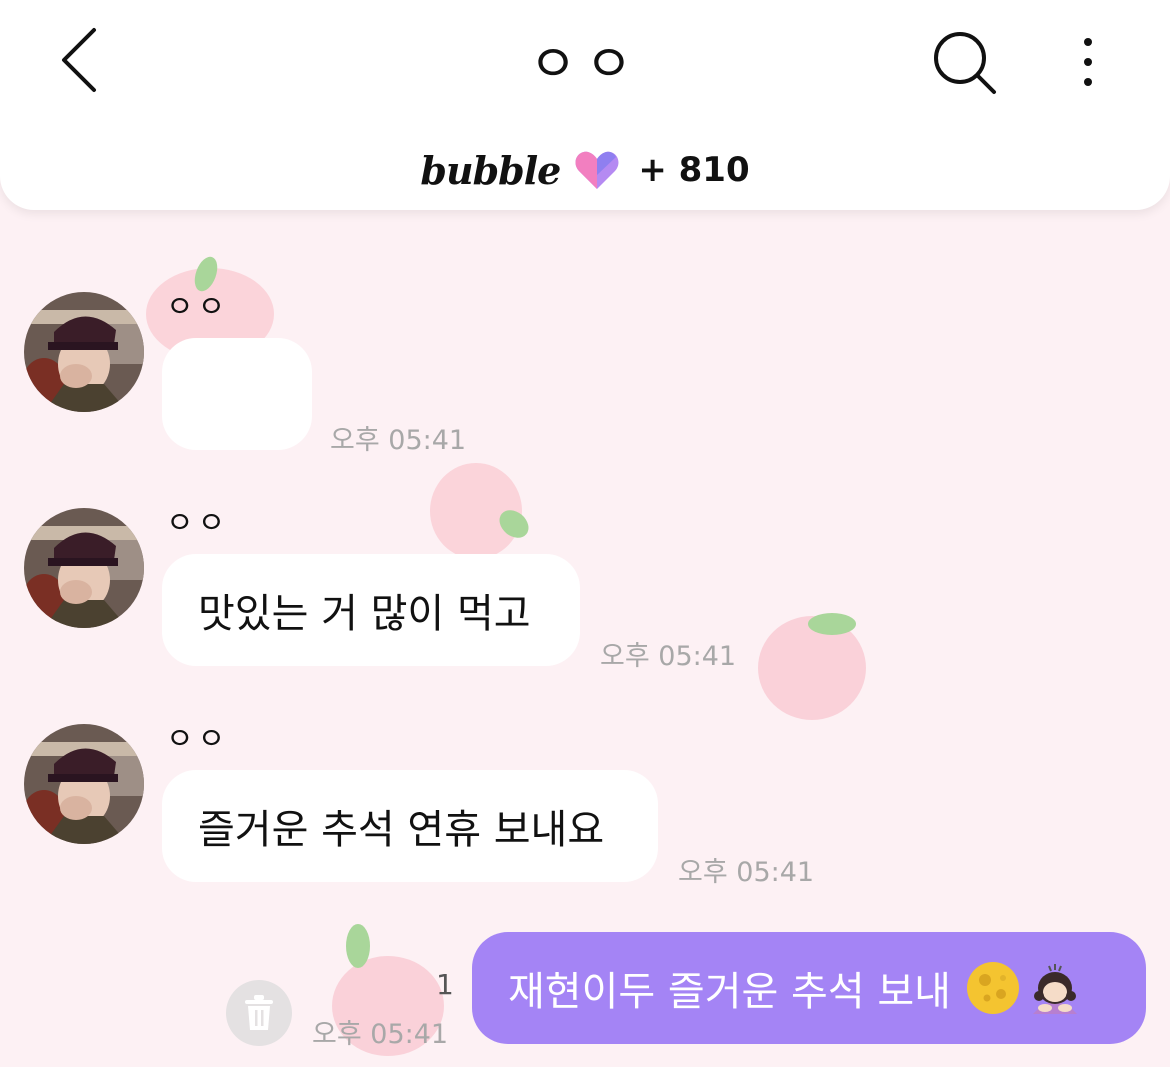  What do you see at coordinates (597, 170) in the screenshot?
I see `heart-icon` at bounding box center [597, 170].